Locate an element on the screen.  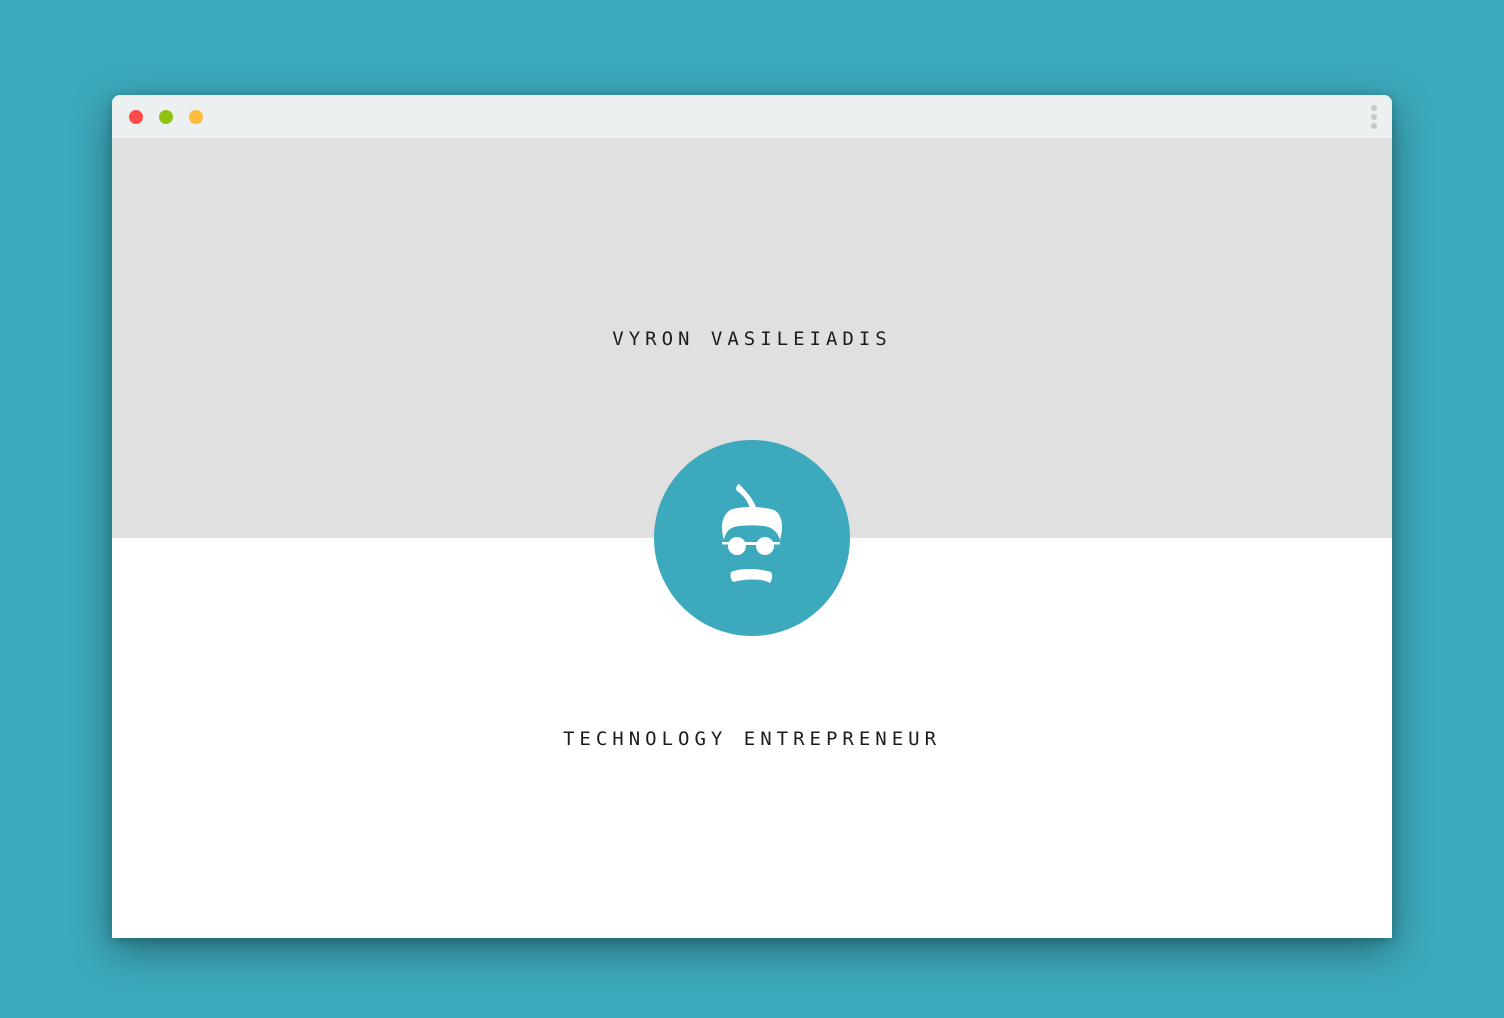
maximize-window-button is located at coordinates (196, 117).